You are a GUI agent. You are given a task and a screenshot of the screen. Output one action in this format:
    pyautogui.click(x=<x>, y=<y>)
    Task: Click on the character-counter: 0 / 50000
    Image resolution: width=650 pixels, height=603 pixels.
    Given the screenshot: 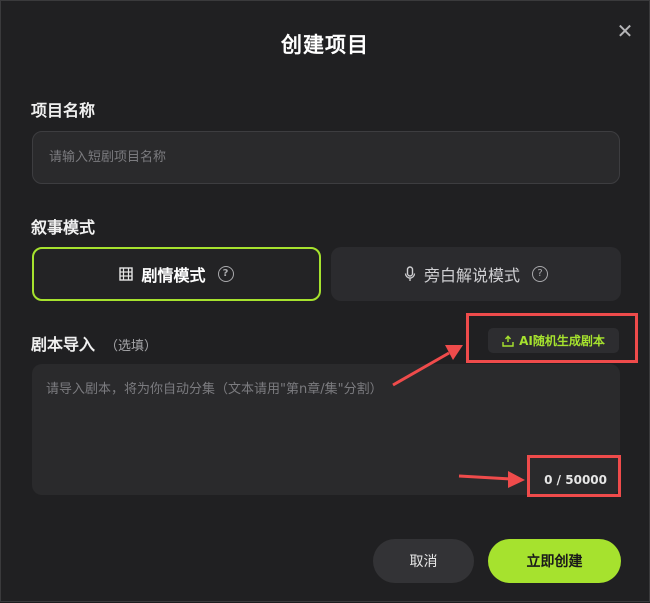 What is the action you would take?
    pyautogui.click(x=575, y=480)
    